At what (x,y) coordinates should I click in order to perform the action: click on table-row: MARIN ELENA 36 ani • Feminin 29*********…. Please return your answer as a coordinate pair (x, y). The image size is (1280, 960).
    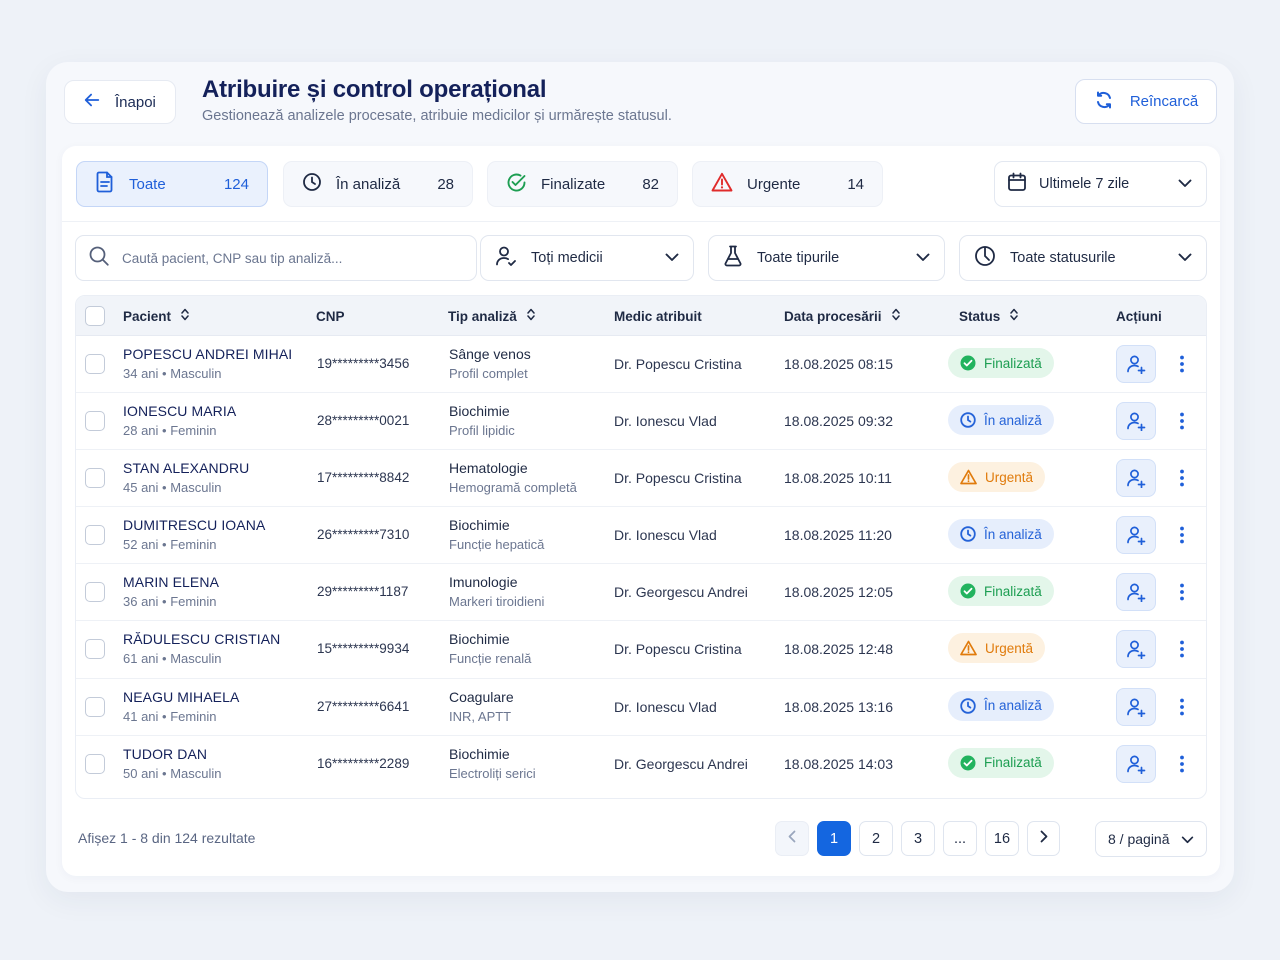
    Looking at the image, I should click on (641, 593).